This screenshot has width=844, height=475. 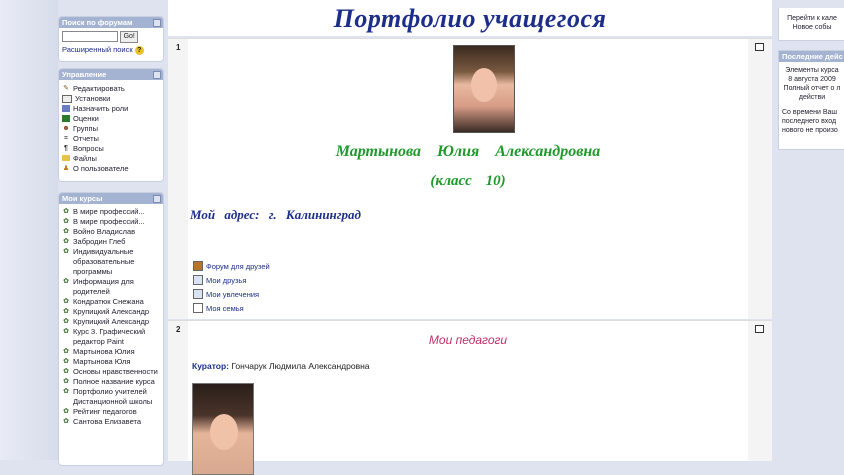 I want to click on link-my-friends: Мои друзья, so click(x=231, y=280).